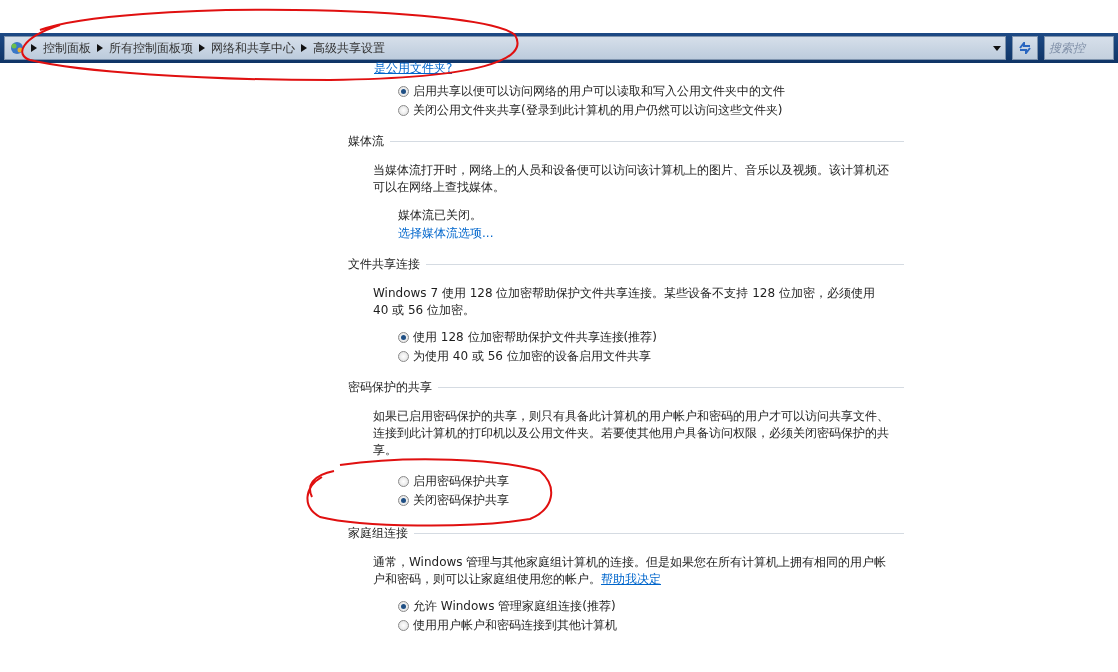  Describe the element at coordinates (631, 433) in the screenshot. I see `section-description: 如果已启用密码保护的共享，则只有具备此计算机的用户帐户和密码的用户才可以访问共享文件、连接到此计算机的打印机以及公用文件夹。若要使其他用户具备访问权限，必须关闭密码保护的共享。` at that location.